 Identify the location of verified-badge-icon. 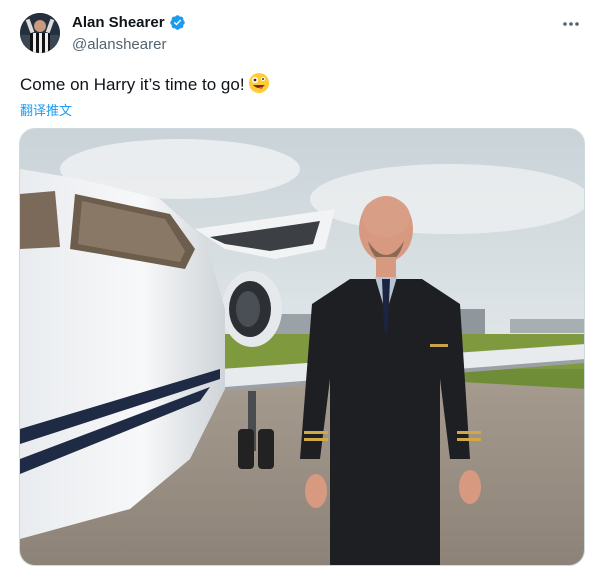
(177, 22).